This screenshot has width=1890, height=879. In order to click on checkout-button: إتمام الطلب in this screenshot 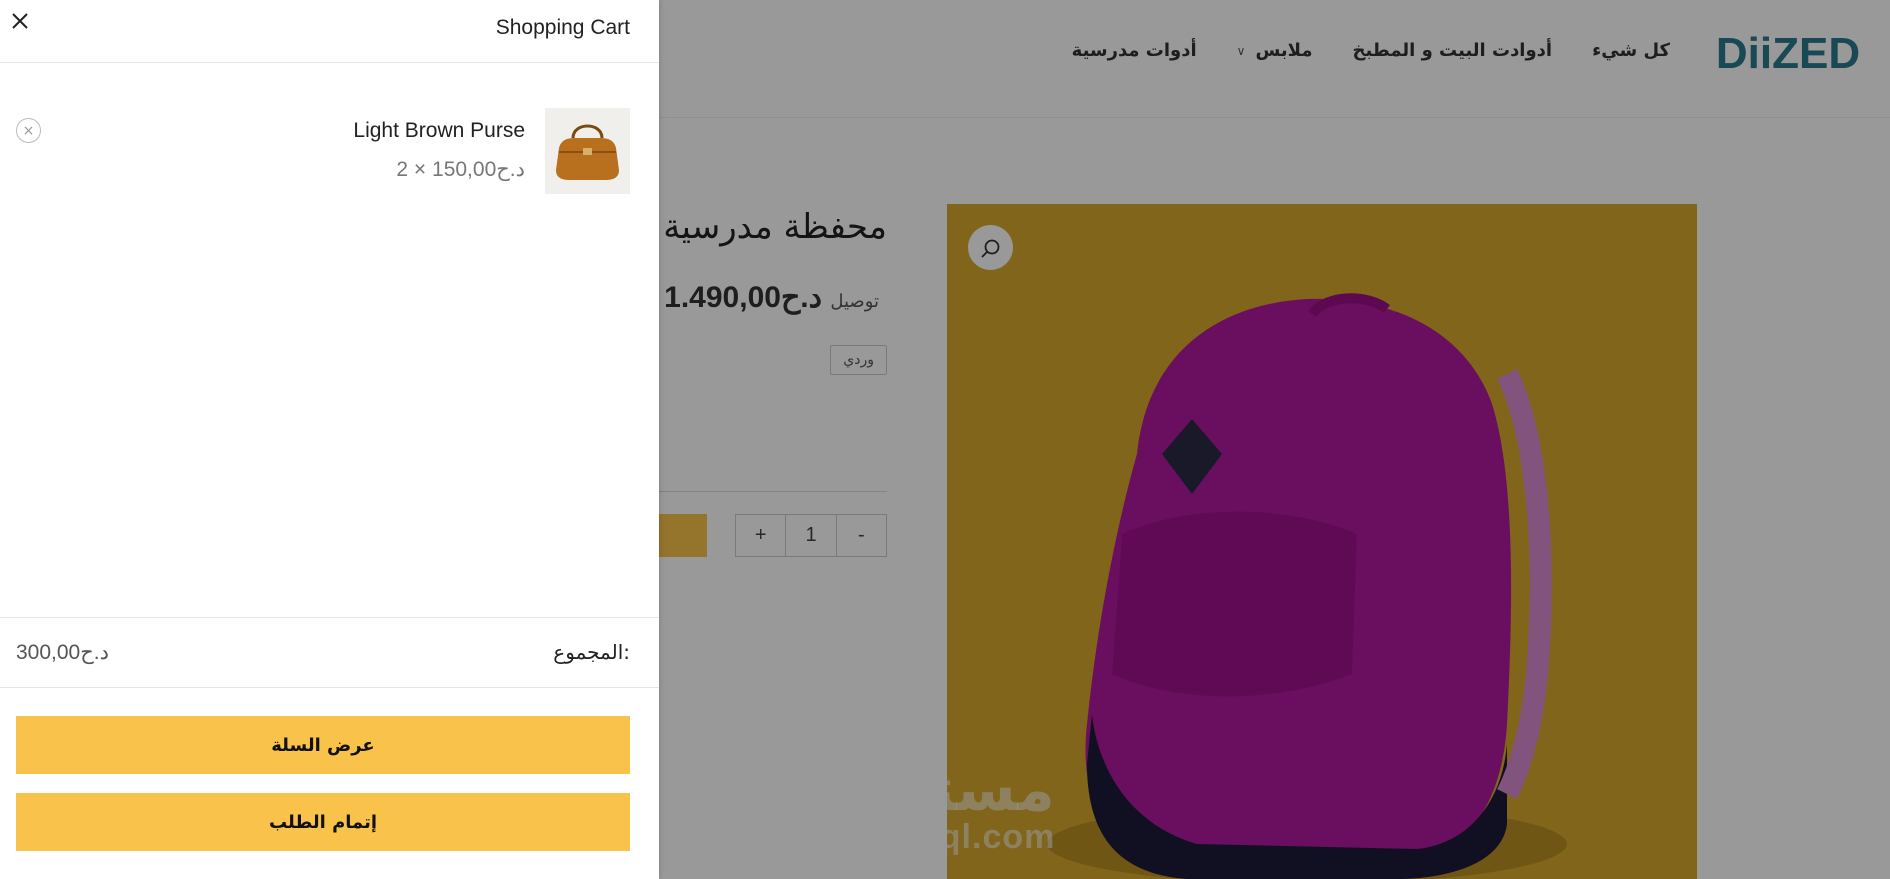, I will do `click(323, 822)`.